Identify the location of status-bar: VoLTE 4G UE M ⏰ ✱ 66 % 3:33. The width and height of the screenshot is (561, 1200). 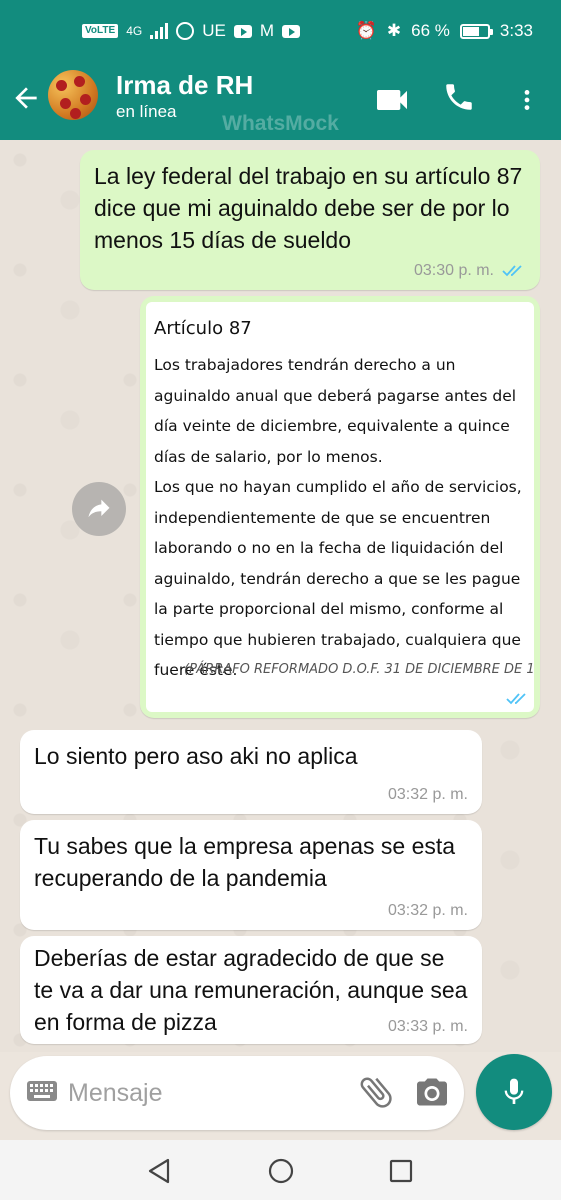
(280, 31).